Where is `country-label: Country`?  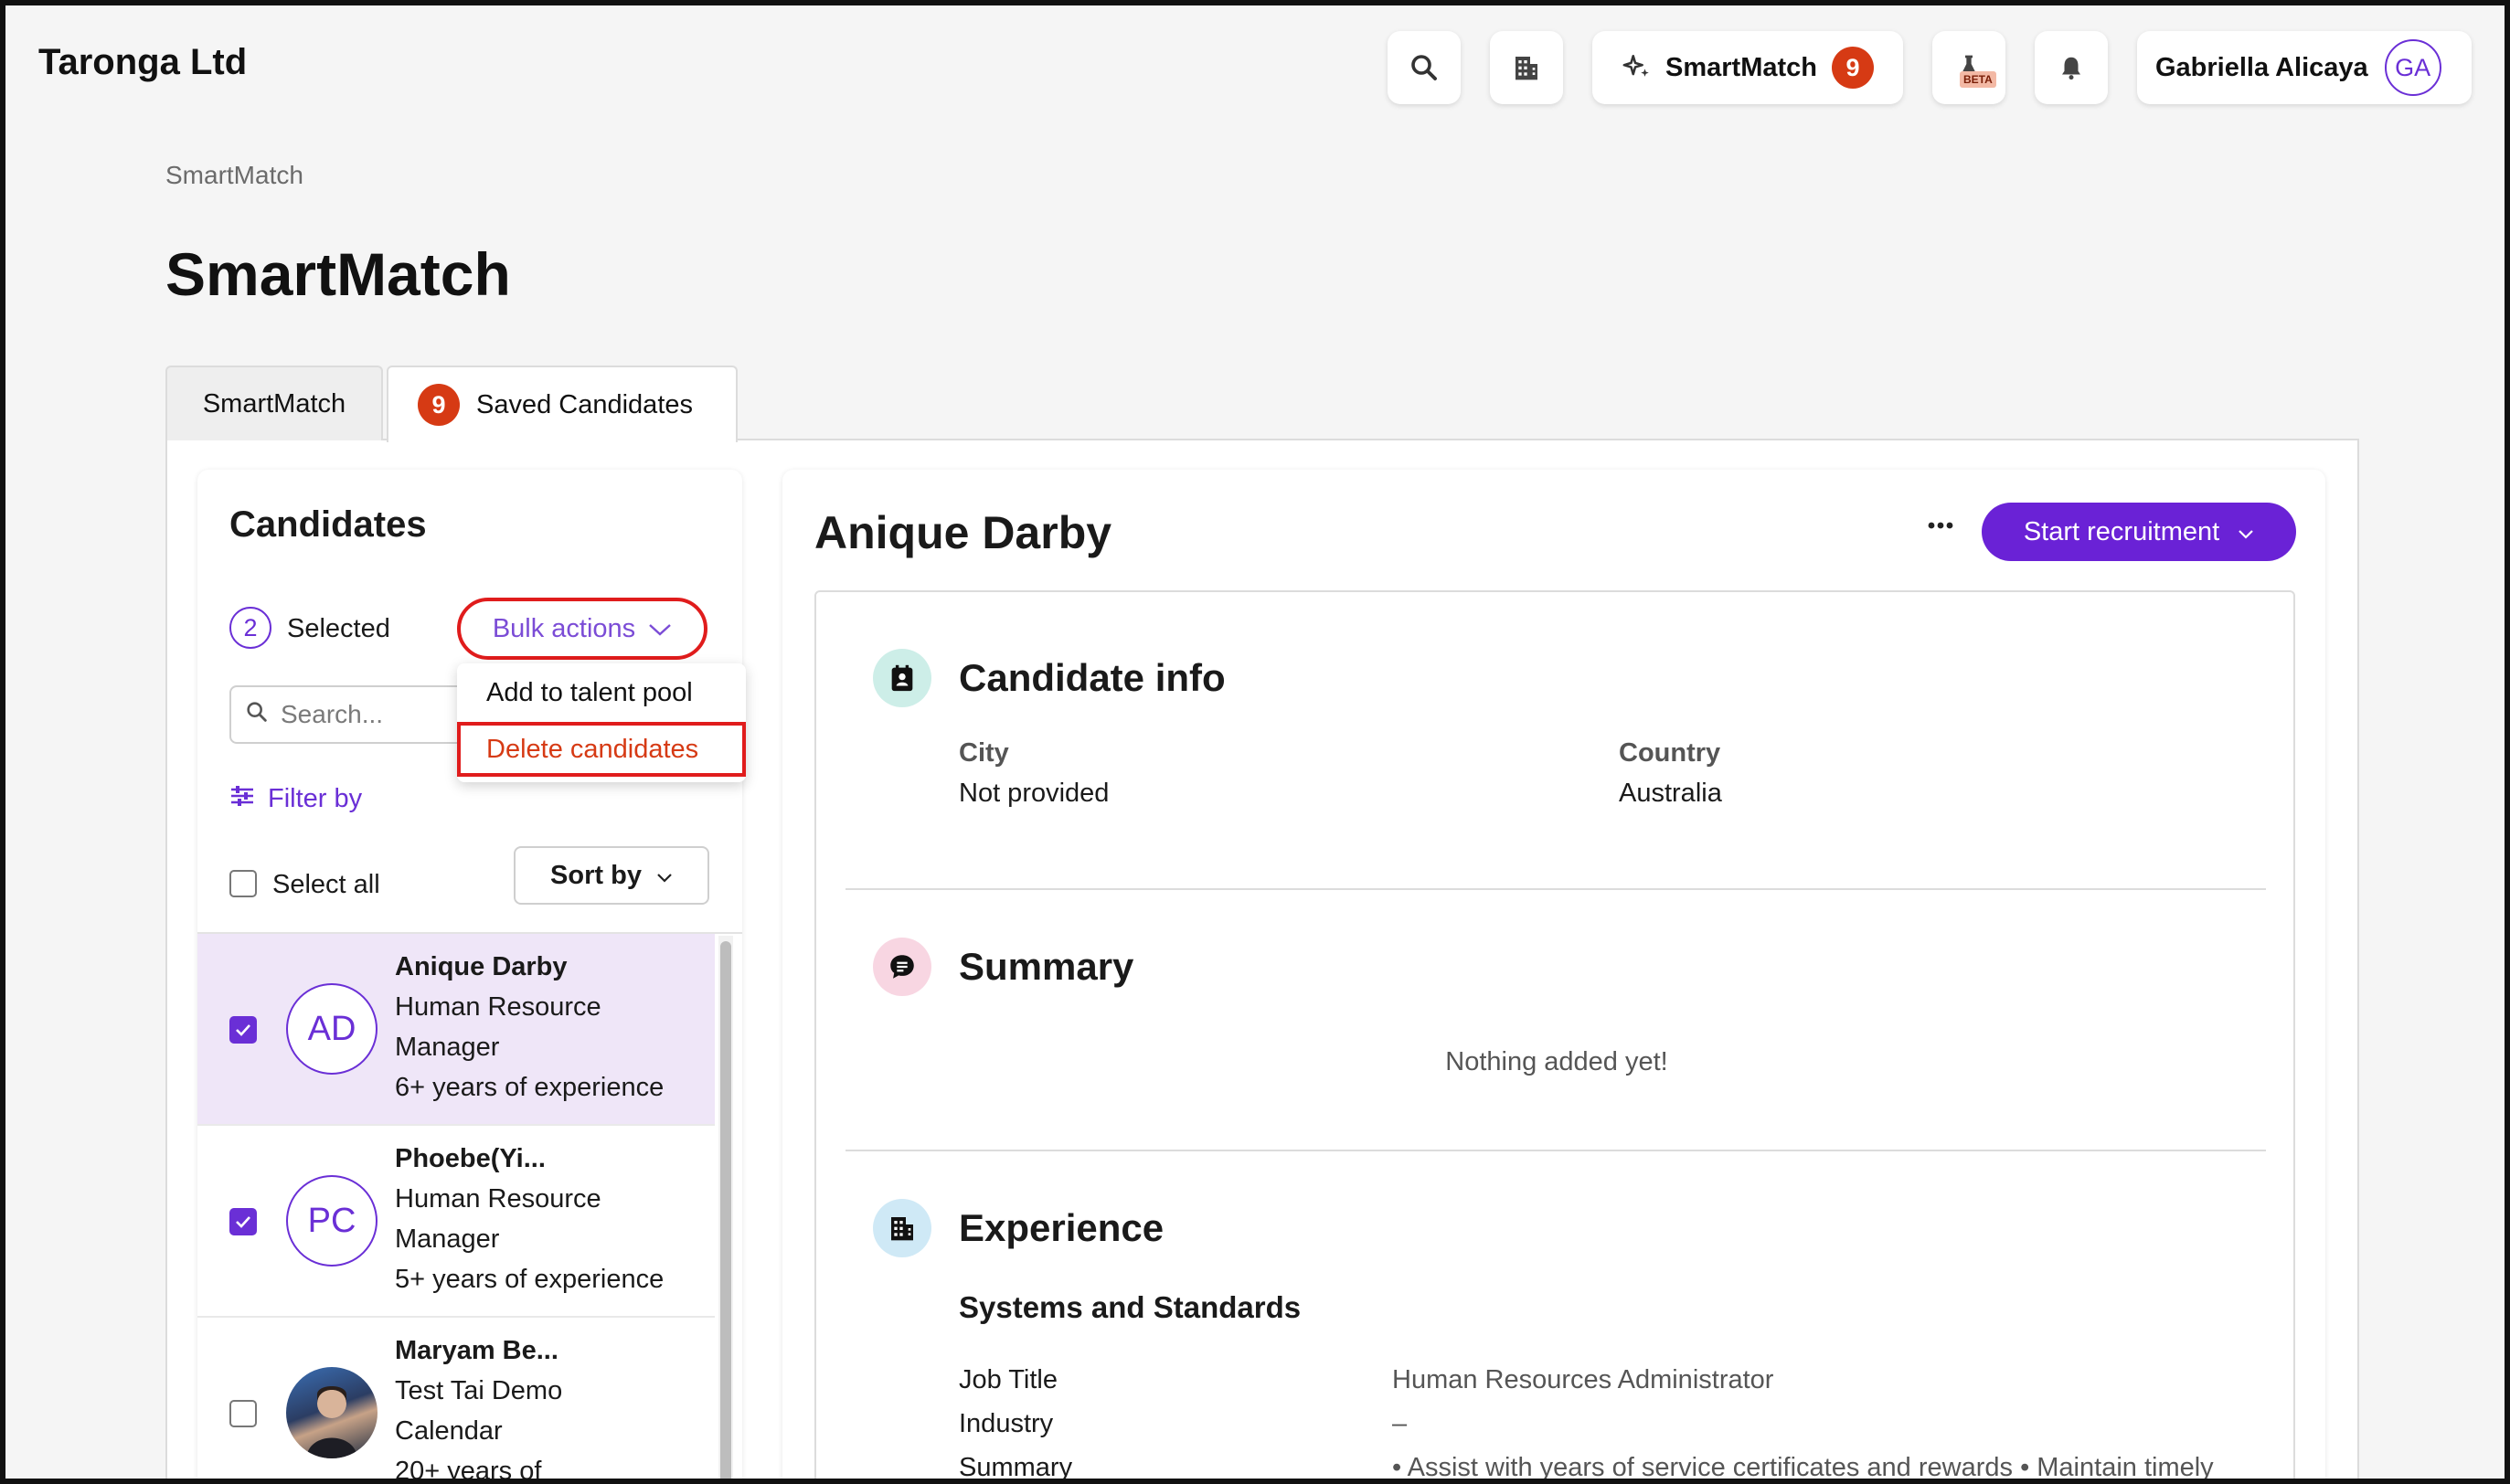 country-label: Country is located at coordinates (1670, 753).